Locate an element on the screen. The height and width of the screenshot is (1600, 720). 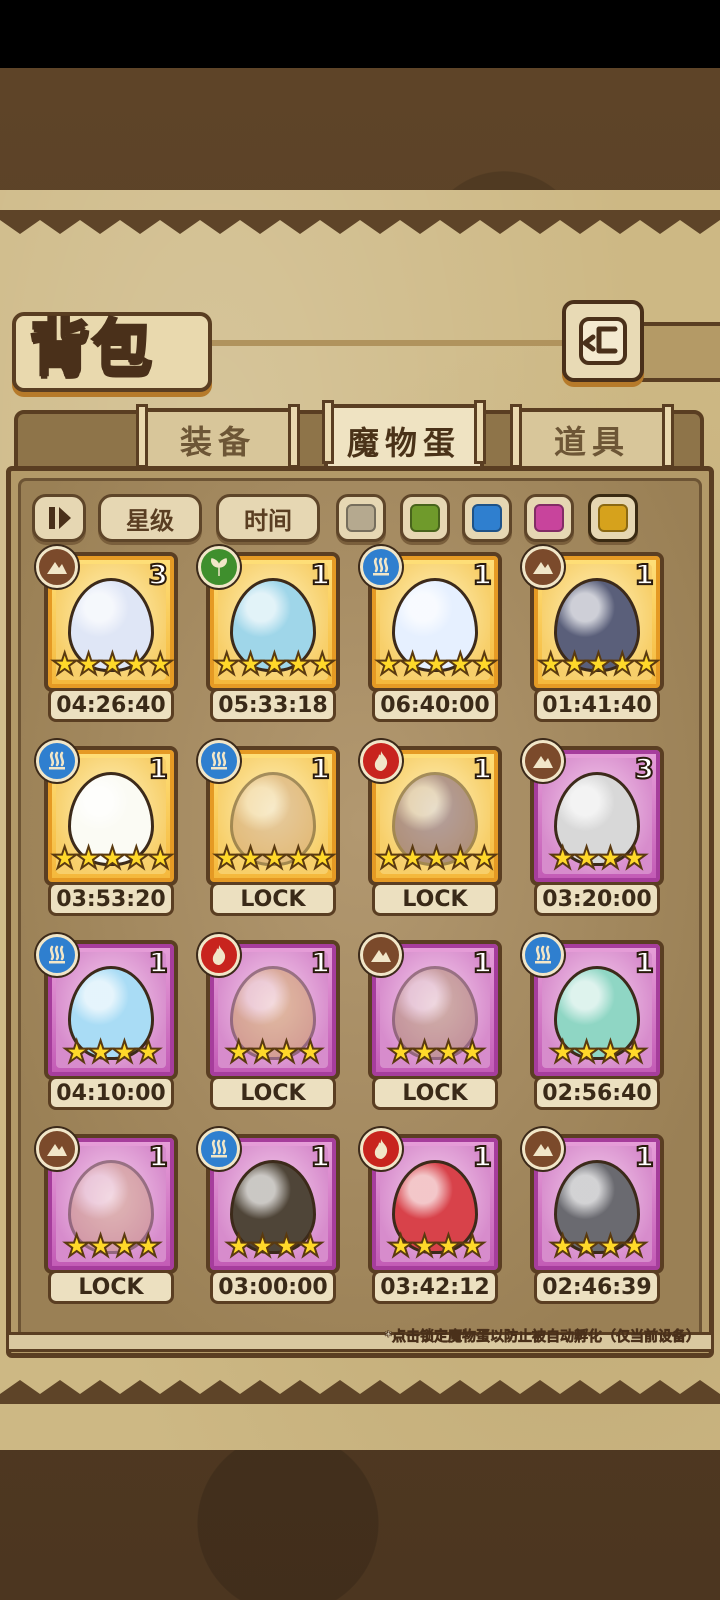
back-button is located at coordinates (603, 341).